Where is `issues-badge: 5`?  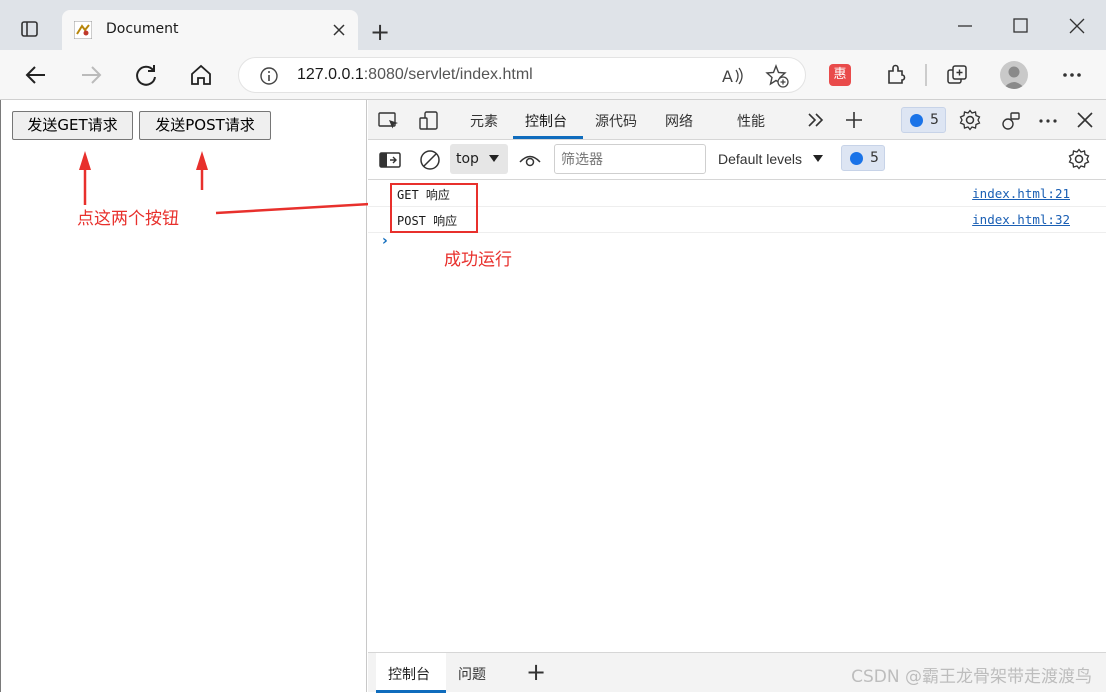 issues-badge: 5 is located at coordinates (923, 120).